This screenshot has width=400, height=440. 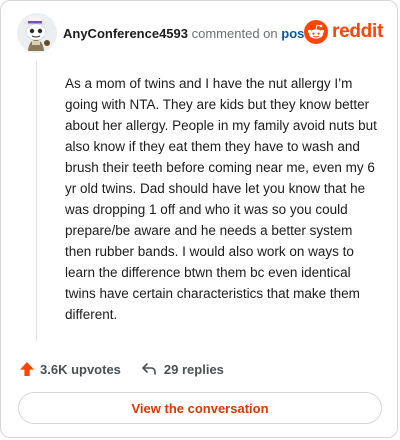 I want to click on replies-button: 29 replies, so click(x=182, y=369).